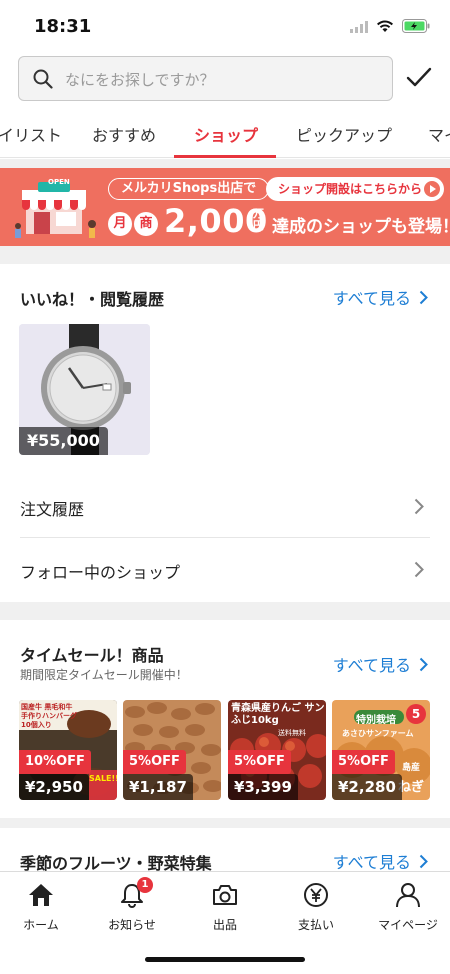 The height and width of the screenshot is (974, 450). I want to click on checkmark-icon, so click(419, 79).